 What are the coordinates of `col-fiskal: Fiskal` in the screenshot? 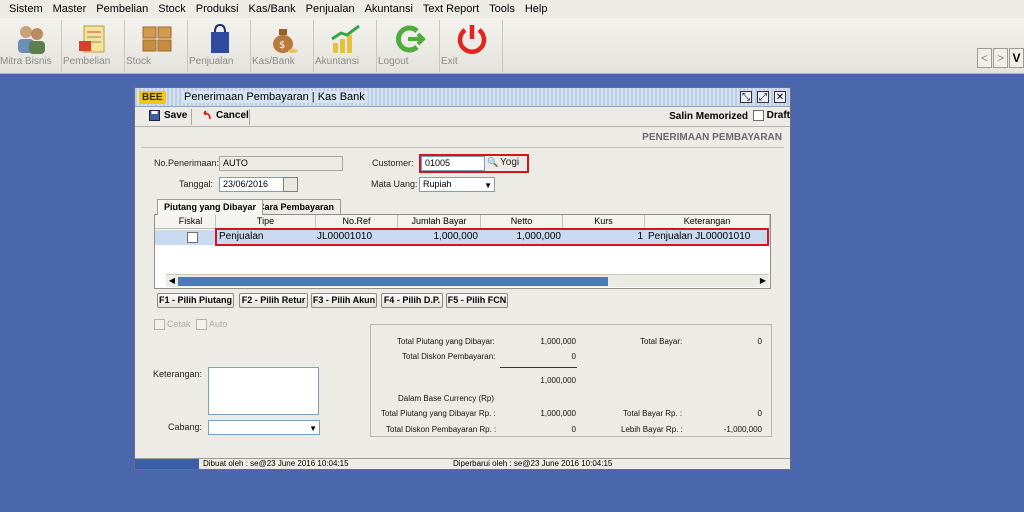 It's located at (191, 222).